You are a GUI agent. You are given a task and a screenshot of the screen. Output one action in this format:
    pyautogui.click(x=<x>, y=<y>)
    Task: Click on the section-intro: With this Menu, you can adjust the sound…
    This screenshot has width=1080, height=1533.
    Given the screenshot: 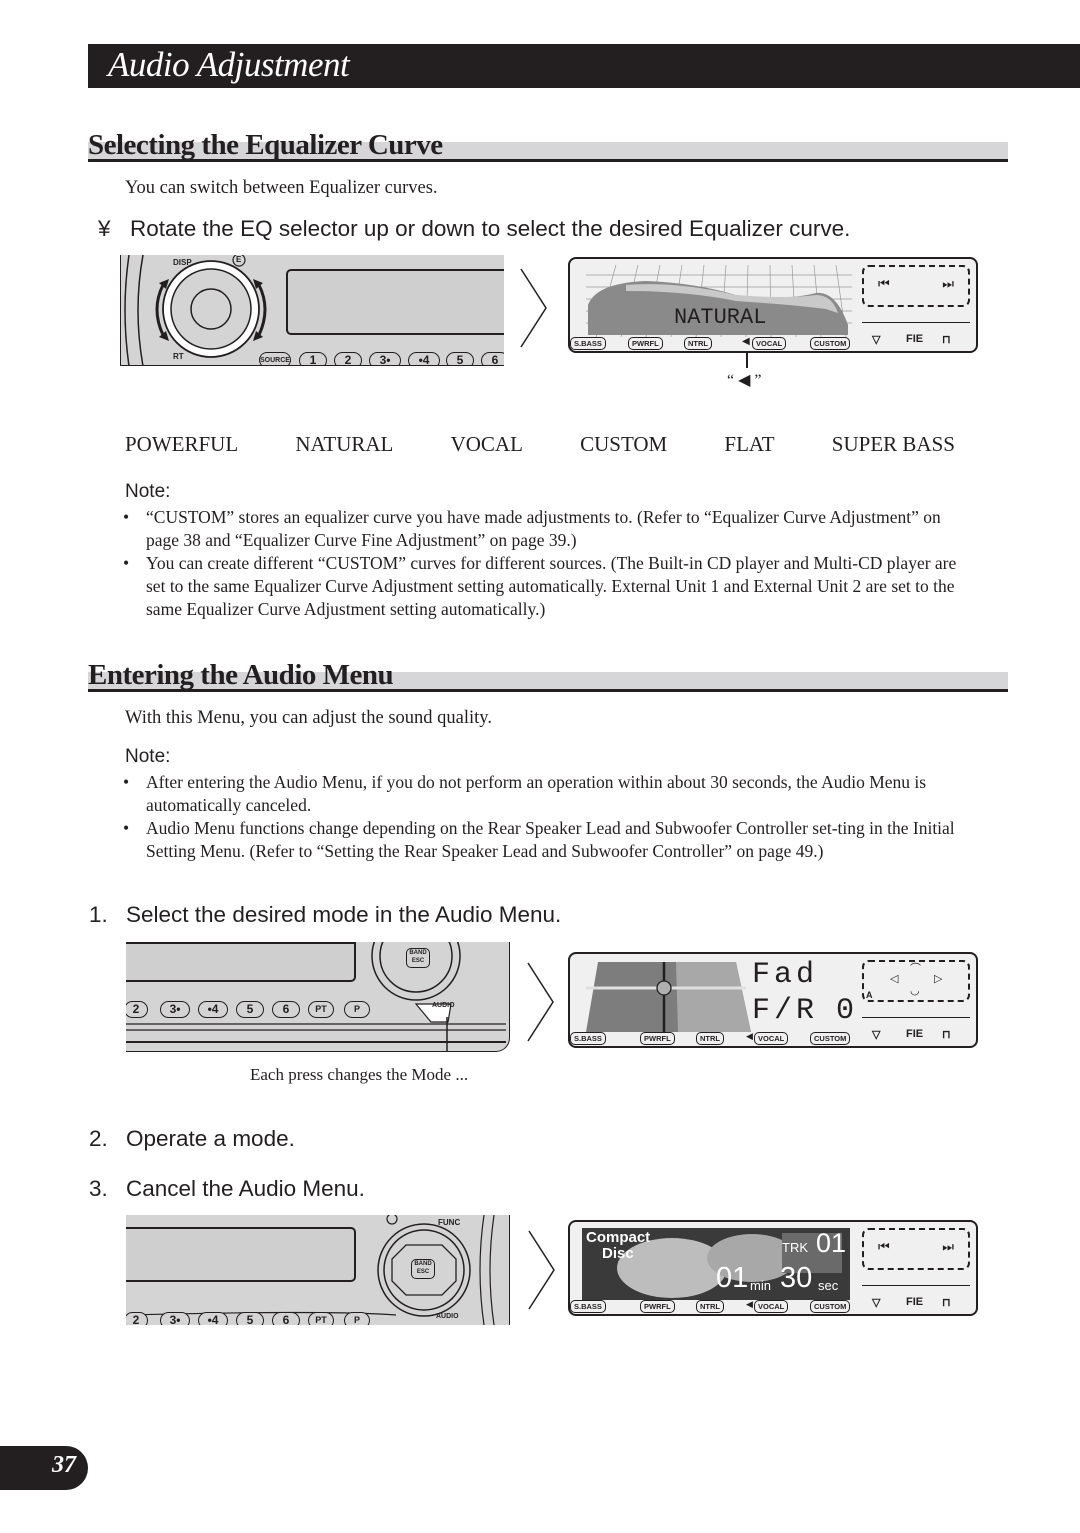 What is the action you would take?
    pyautogui.click(x=308, y=718)
    